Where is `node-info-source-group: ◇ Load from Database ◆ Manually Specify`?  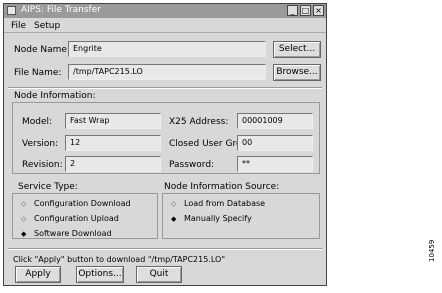
node-info-source-group: ◇ Load from Database ◆ Manually Specify is located at coordinates (241, 216).